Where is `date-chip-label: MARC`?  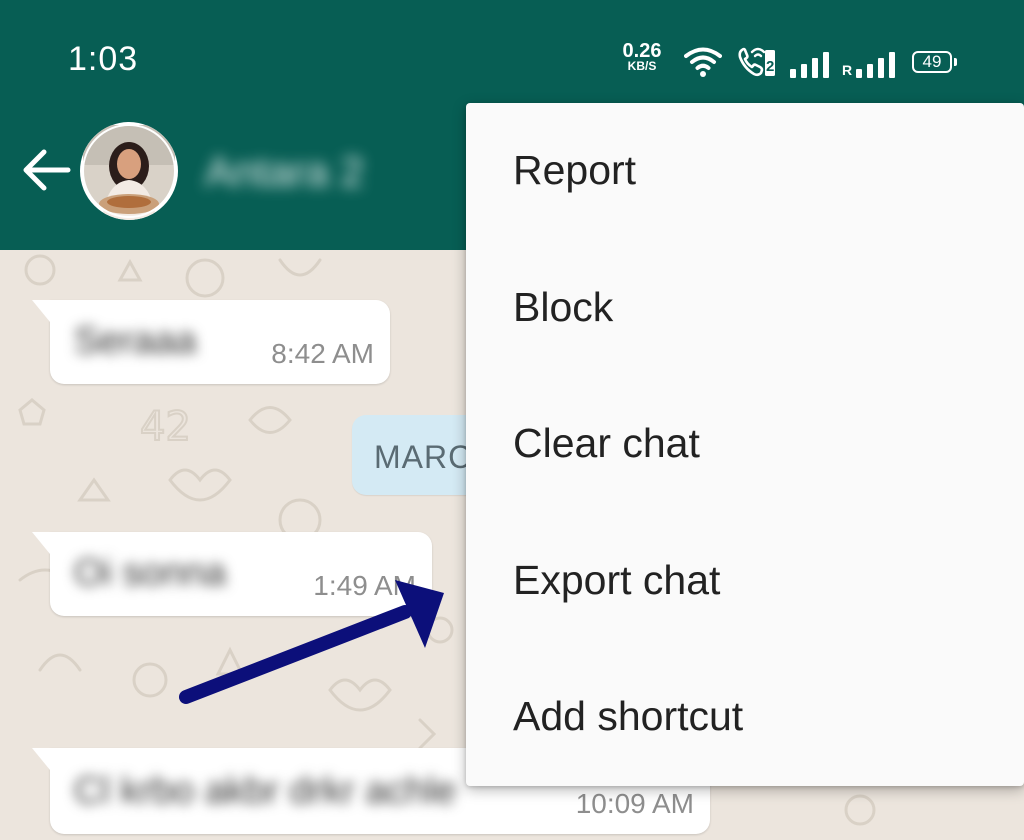
date-chip-label: MARC is located at coordinates (423, 457).